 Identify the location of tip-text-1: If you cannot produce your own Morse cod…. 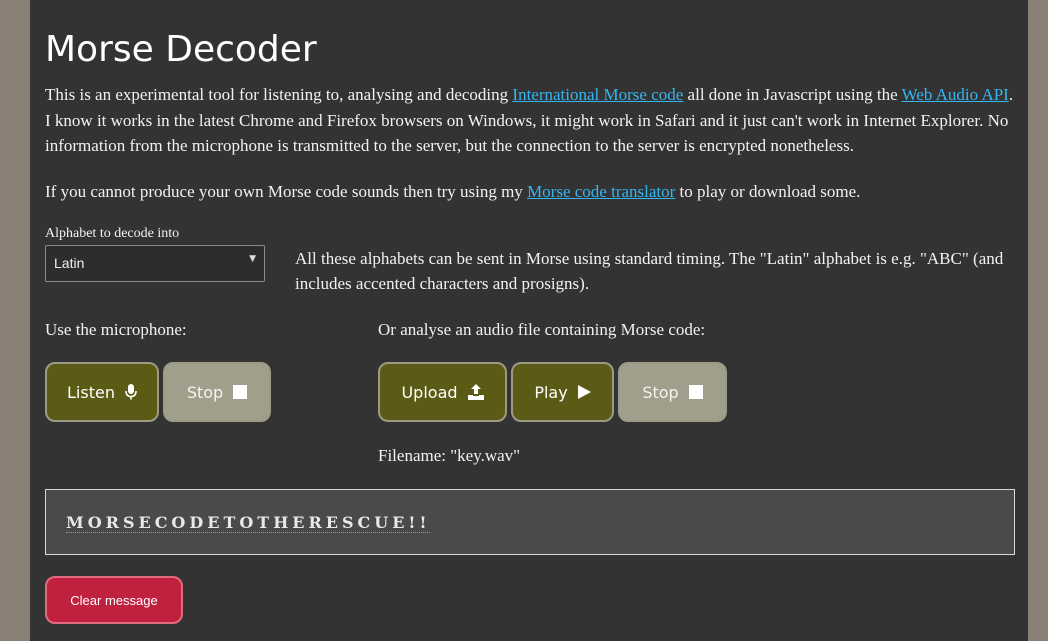
(286, 191).